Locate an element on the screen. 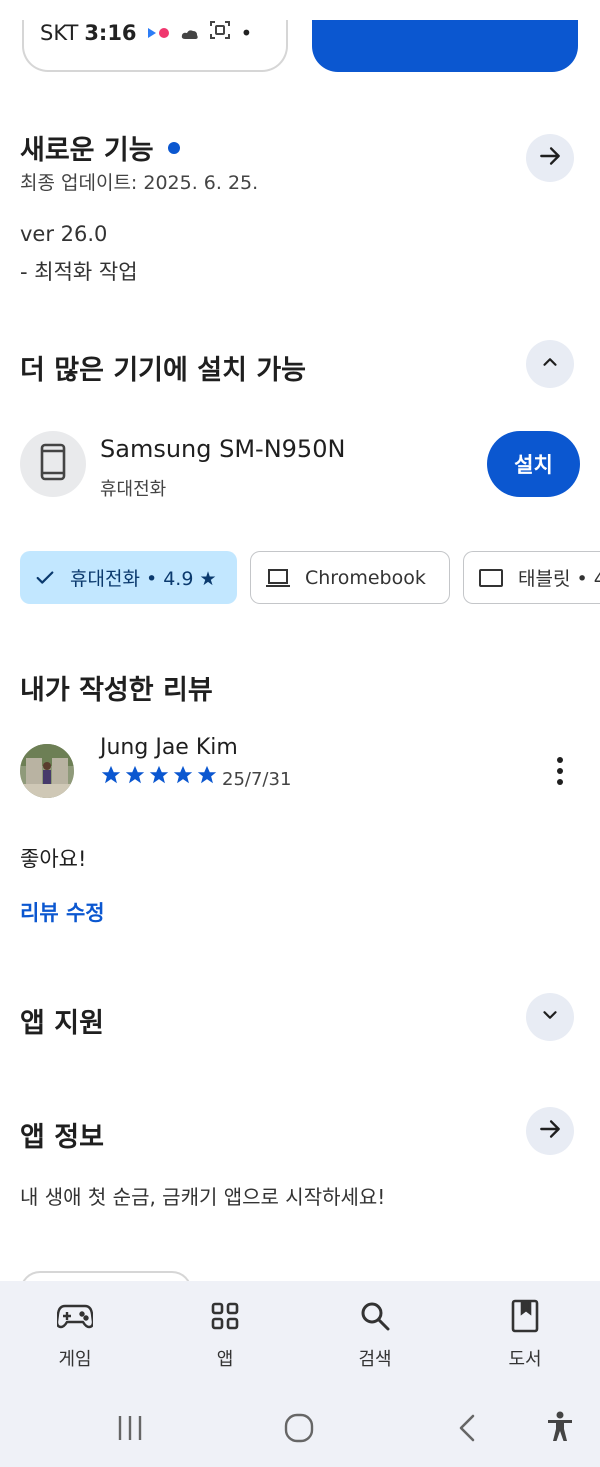 The height and width of the screenshot is (1467, 600). review-author: Jung Jae Kim is located at coordinates (169, 747).